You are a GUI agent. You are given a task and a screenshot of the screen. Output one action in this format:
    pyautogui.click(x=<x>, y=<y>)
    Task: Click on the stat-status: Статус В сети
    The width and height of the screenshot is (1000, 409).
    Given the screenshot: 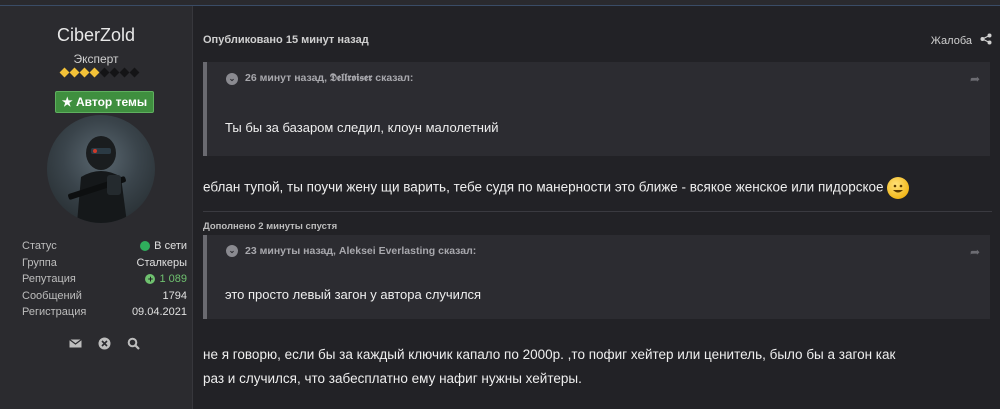 What is the action you would take?
    pyautogui.click(x=104, y=246)
    